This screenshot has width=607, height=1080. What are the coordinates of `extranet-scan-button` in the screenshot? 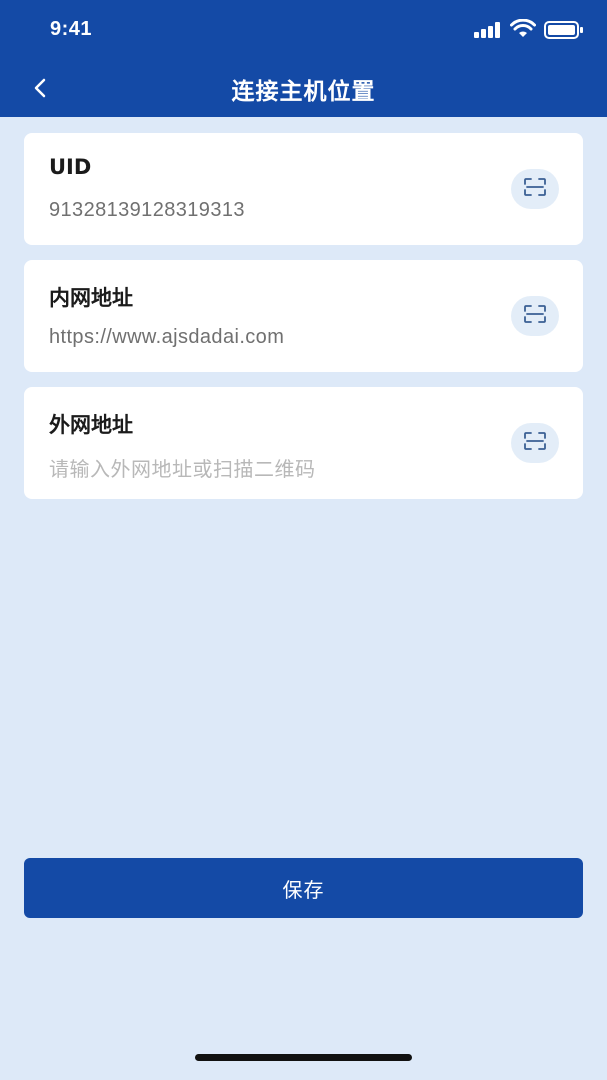 It's located at (535, 443).